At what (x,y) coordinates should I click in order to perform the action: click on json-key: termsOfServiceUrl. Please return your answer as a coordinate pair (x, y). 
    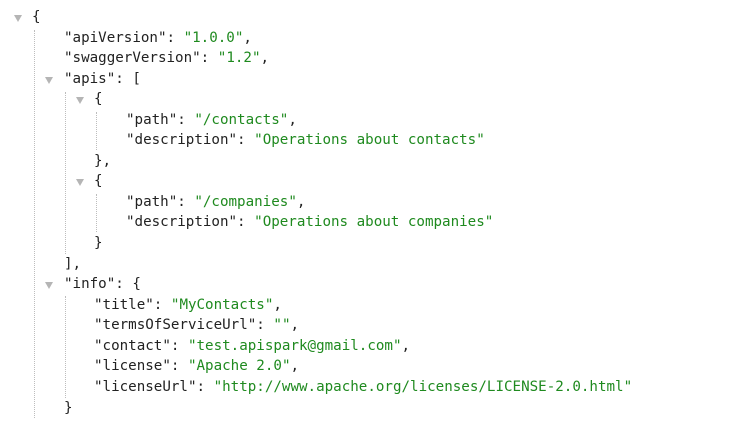
    Looking at the image, I should click on (175, 325).